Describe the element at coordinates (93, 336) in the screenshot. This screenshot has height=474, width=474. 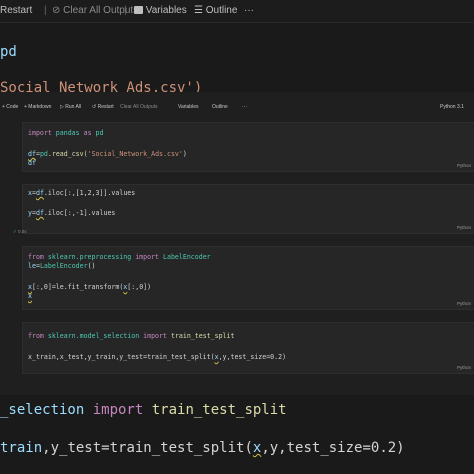
I see `module-name: sklearn.model_selection` at that location.